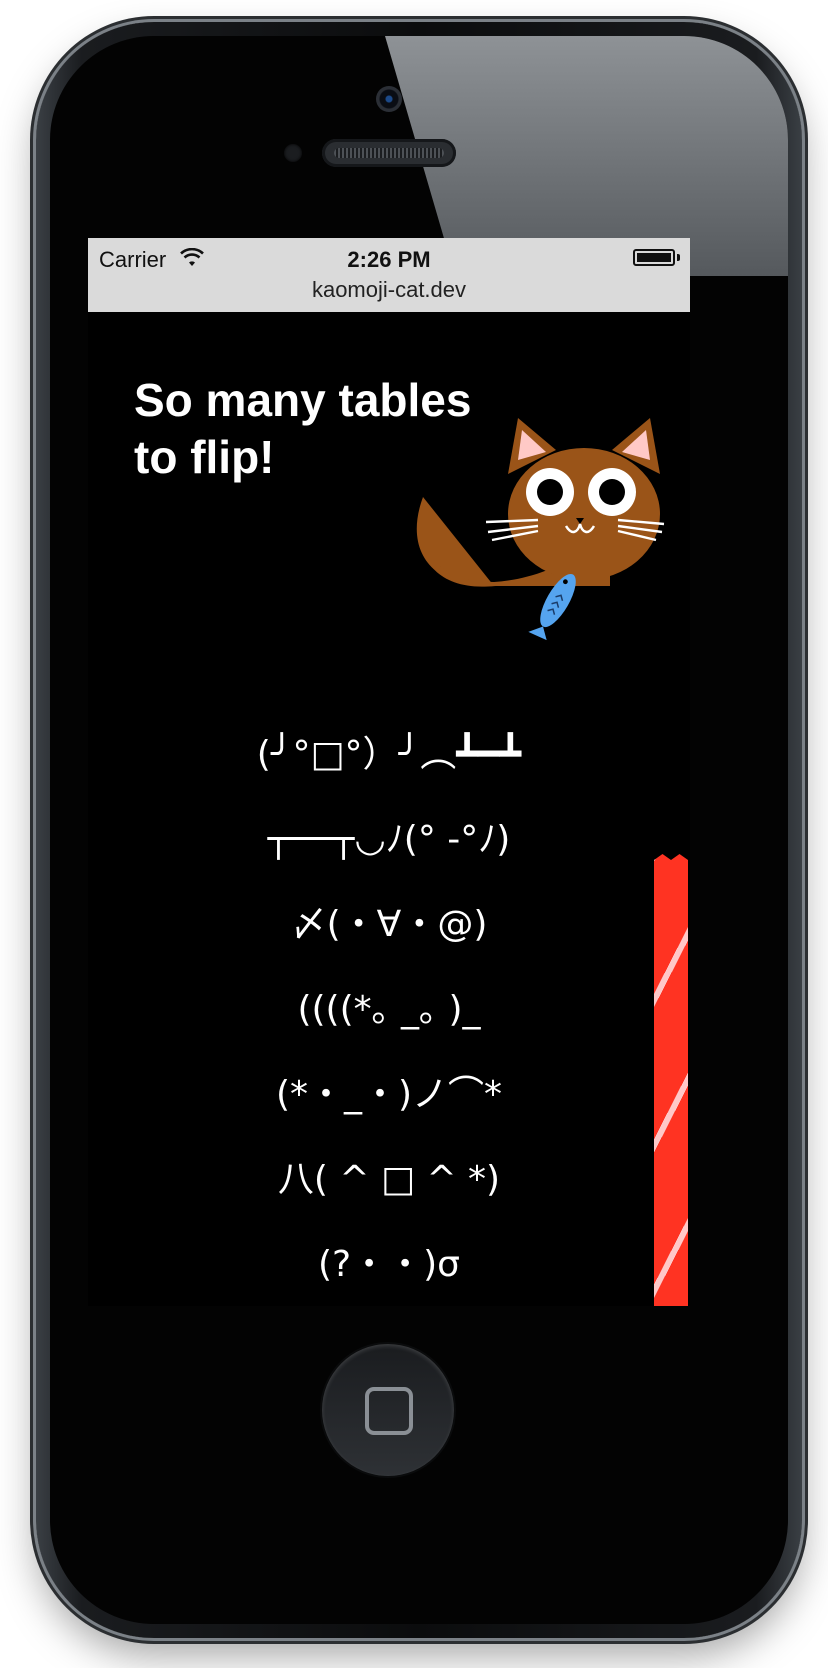 The height and width of the screenshot is (1668, 828). I want to click on fish-icon, so click(552, 607).